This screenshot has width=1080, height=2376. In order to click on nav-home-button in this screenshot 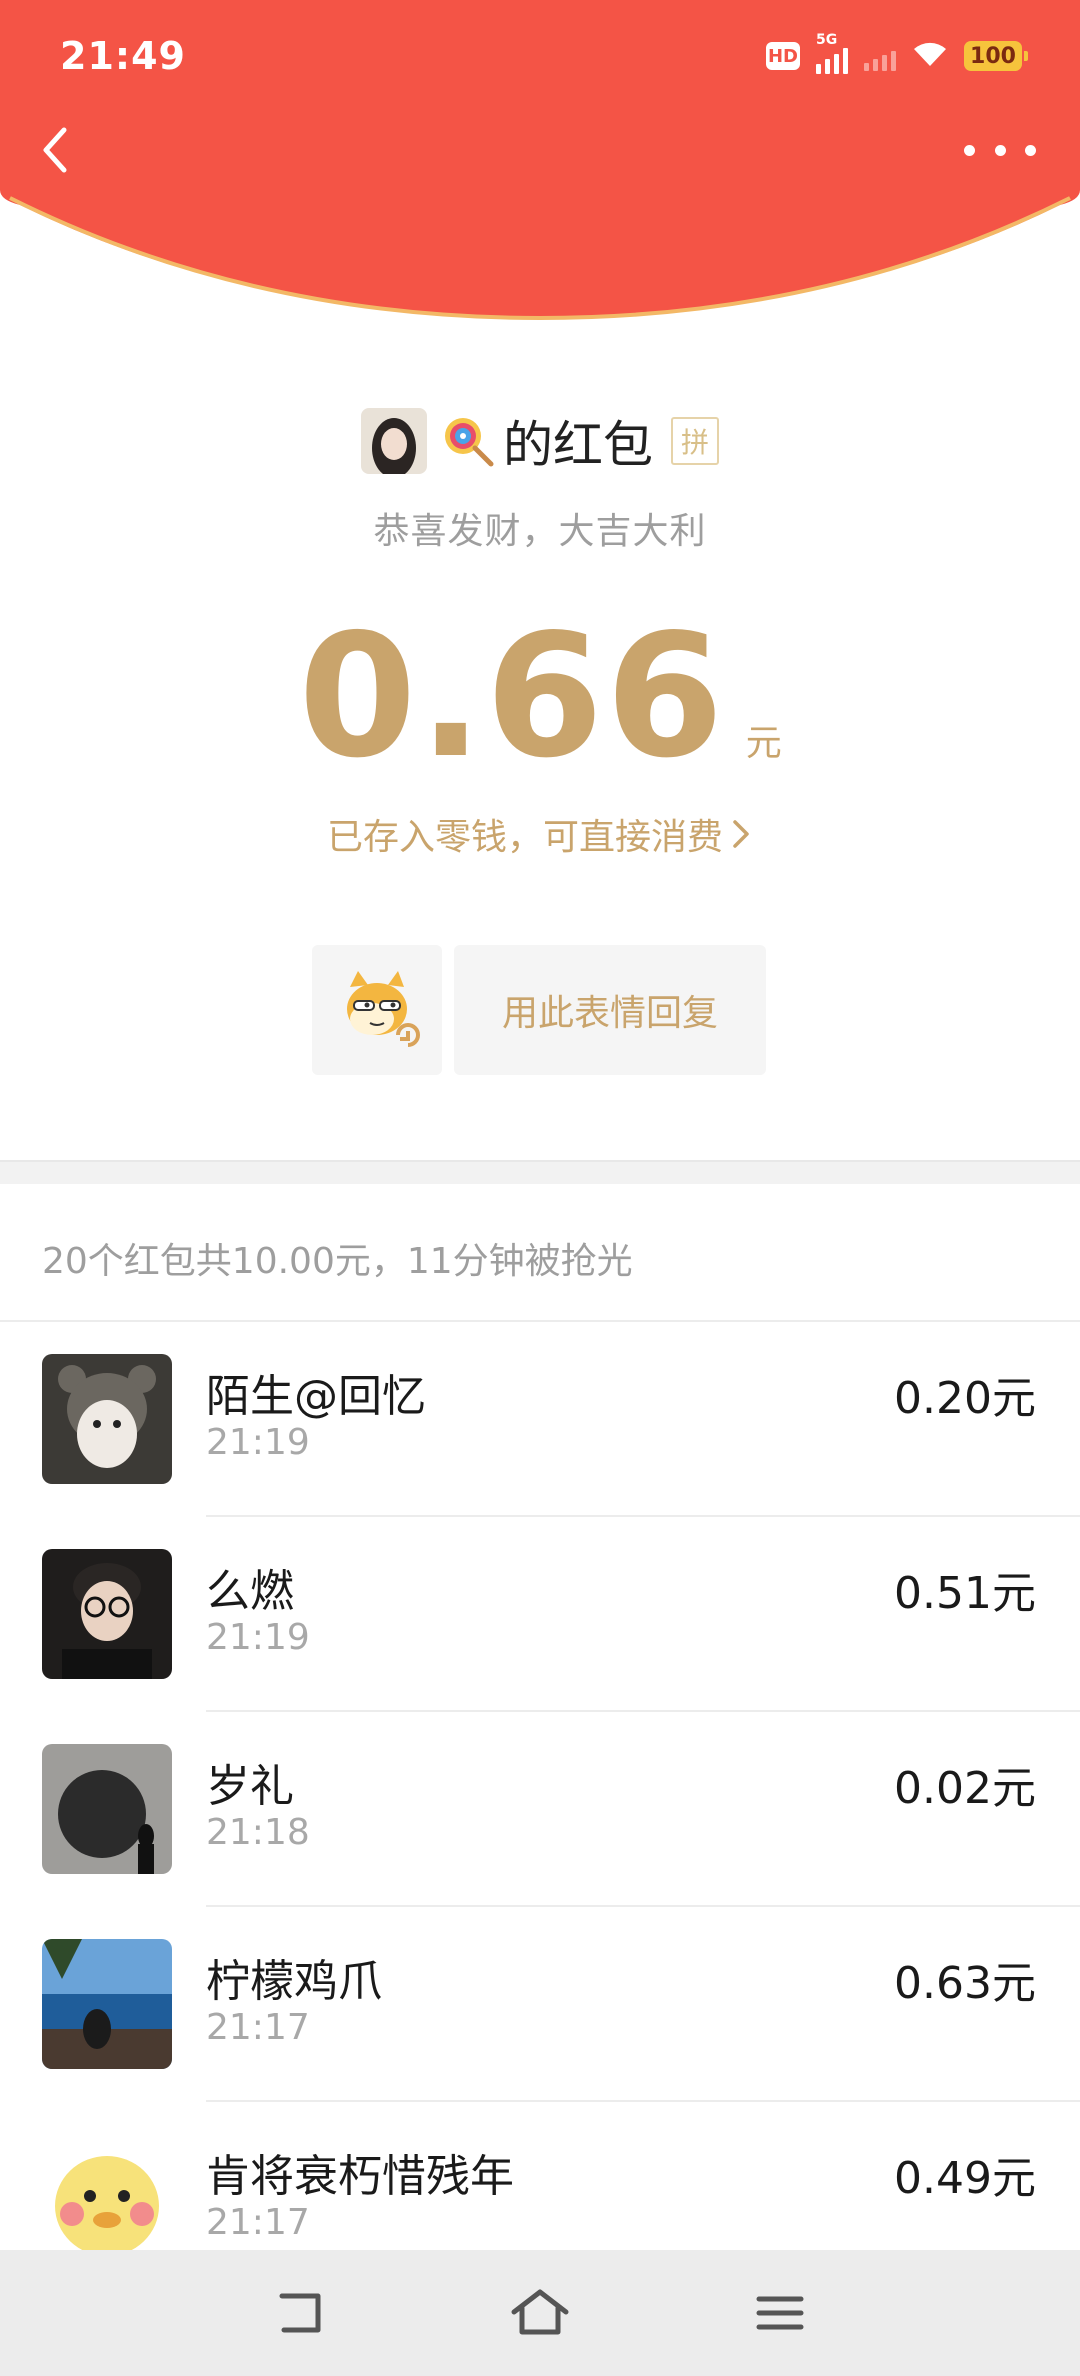, I will do `click(540, 2313)`.